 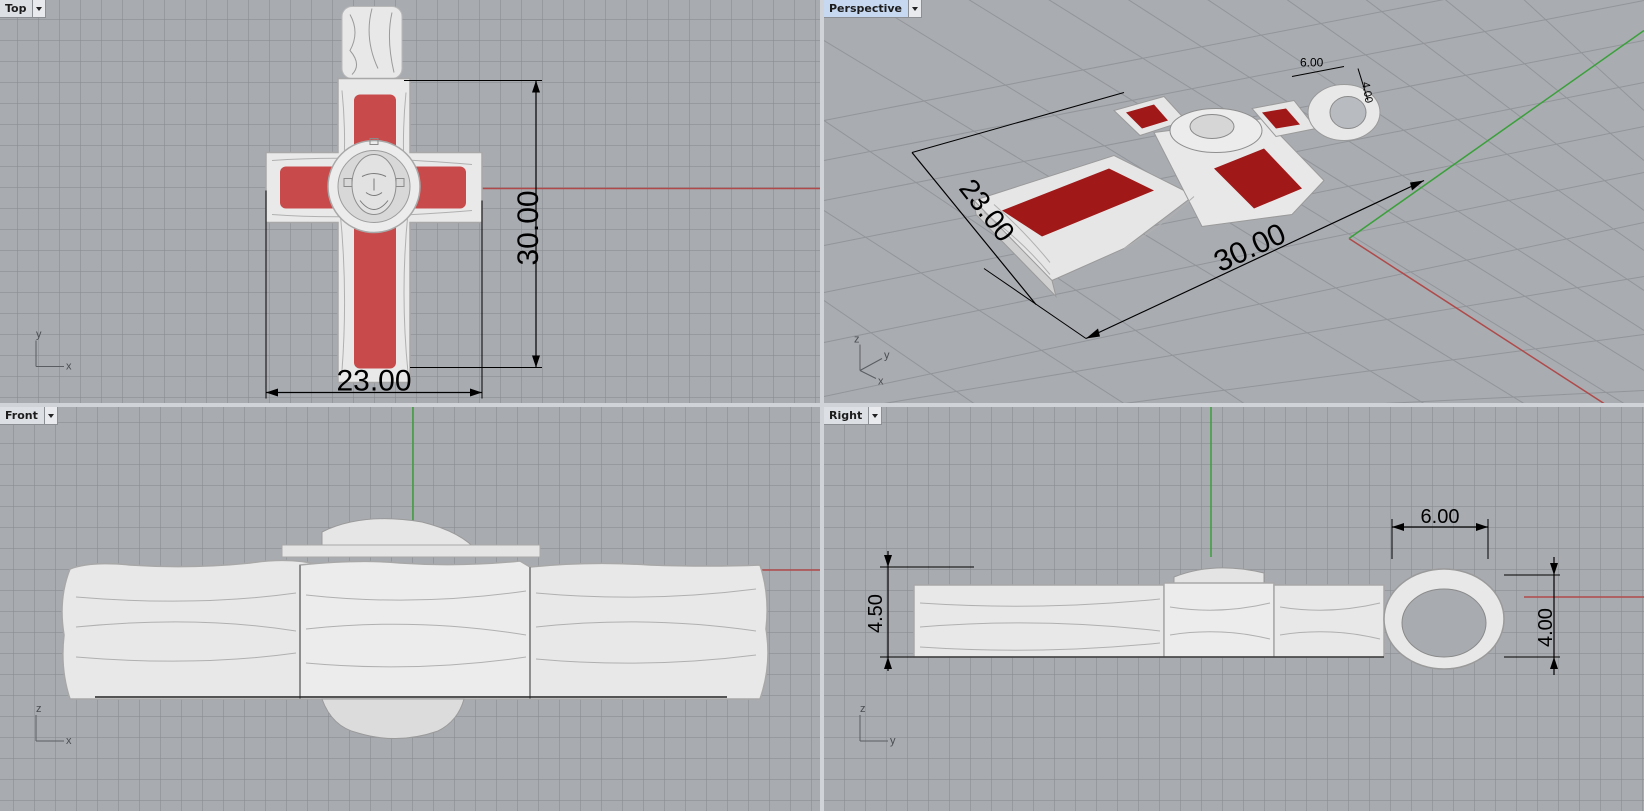 What do you see at coordinates (876, 613) in the screenshot?
I see `dimension-right-thickness-label: 4.50` at bounding box center [876, 613].